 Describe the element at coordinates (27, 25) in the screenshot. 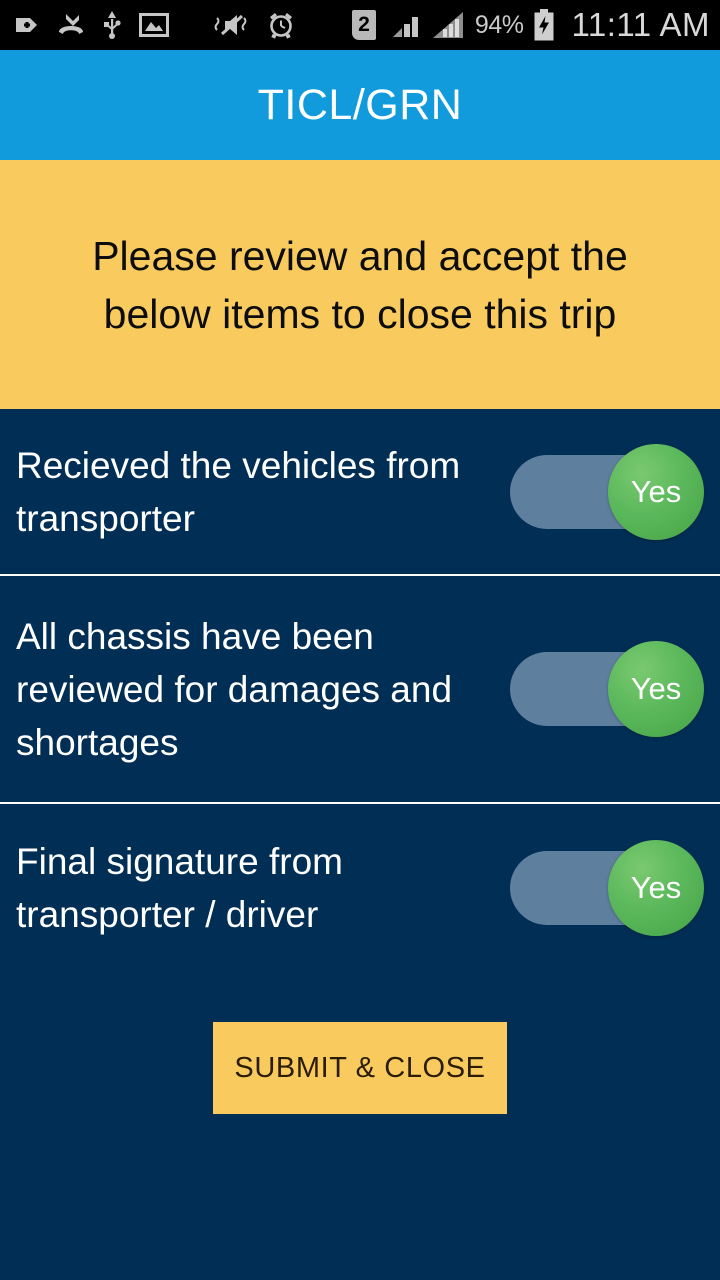

I see `add-badge-icon` at that location.